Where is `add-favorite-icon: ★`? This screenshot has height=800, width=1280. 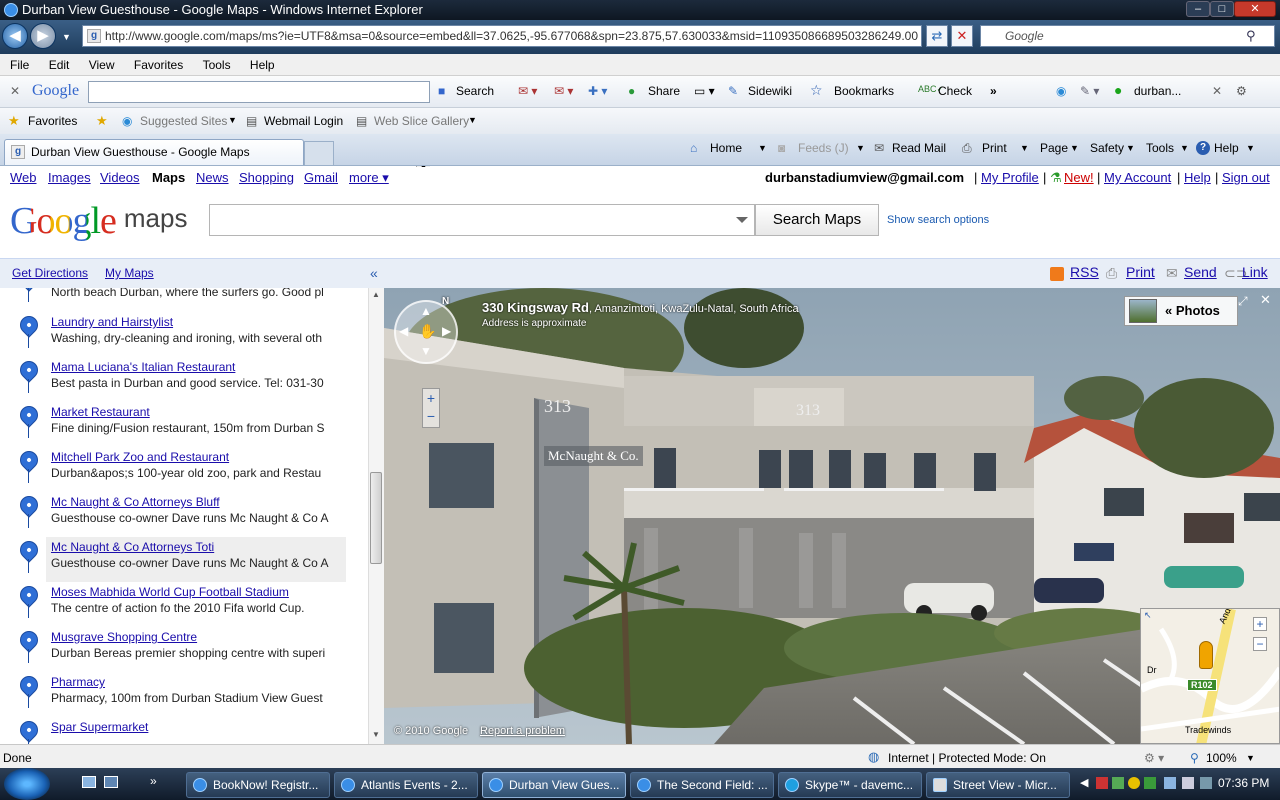 add-favorite-icon: ★ is located at coordinates (102, 121).